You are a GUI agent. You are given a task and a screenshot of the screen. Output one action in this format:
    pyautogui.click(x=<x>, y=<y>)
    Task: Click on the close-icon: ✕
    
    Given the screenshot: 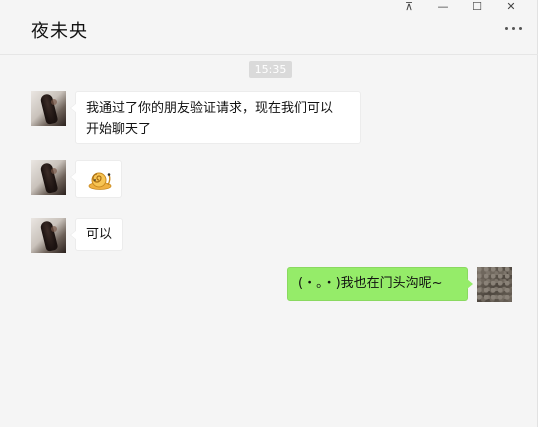 What is the action you would take?
    pyautogui.click(x=511, y=7)
    